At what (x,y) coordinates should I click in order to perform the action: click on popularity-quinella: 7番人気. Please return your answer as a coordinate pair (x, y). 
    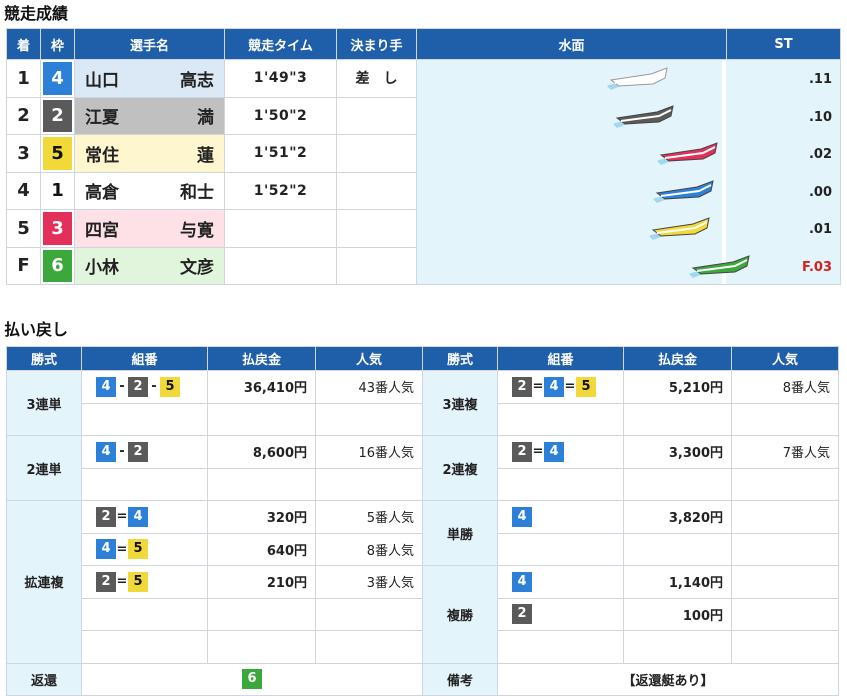
    Looking at the image, I should click on (785, 452).